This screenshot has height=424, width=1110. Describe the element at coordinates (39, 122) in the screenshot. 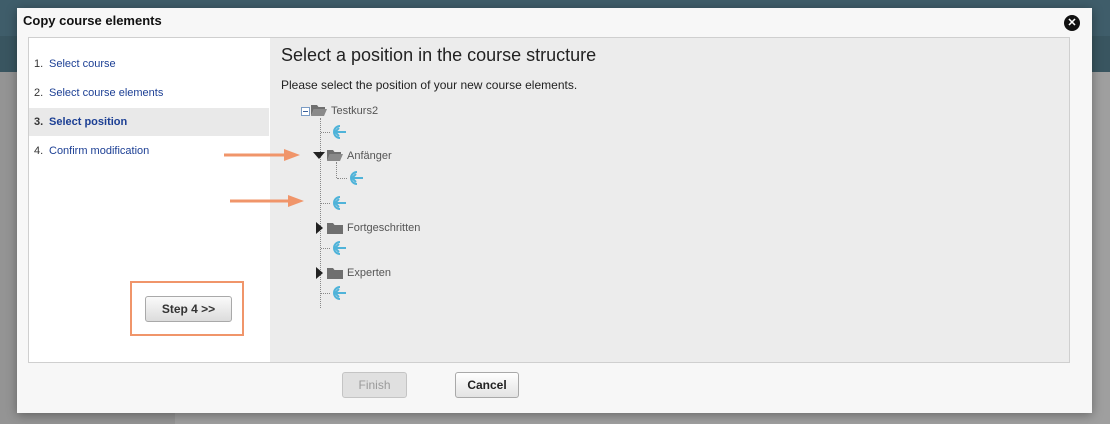

I see `step-number: 3.` at that location.